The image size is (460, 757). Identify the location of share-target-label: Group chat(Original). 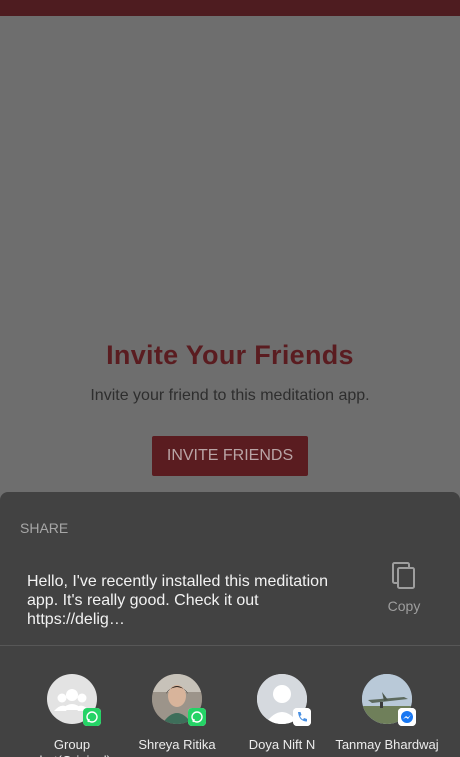
(72, 747).